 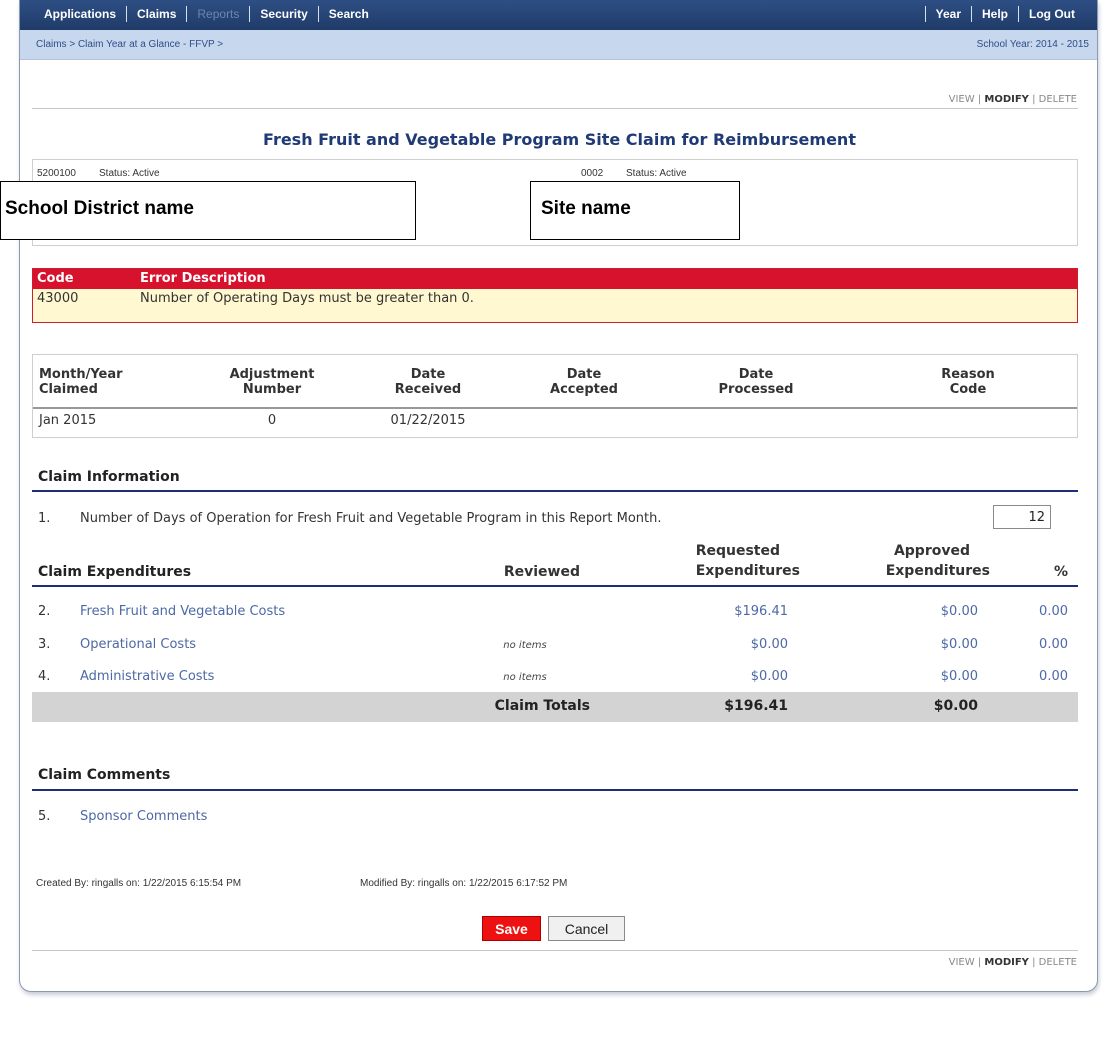 What do you see at coordinates (156, 14) in the screenshot?
I see `nav-claims: Claims` at bounding box center [156, 14].